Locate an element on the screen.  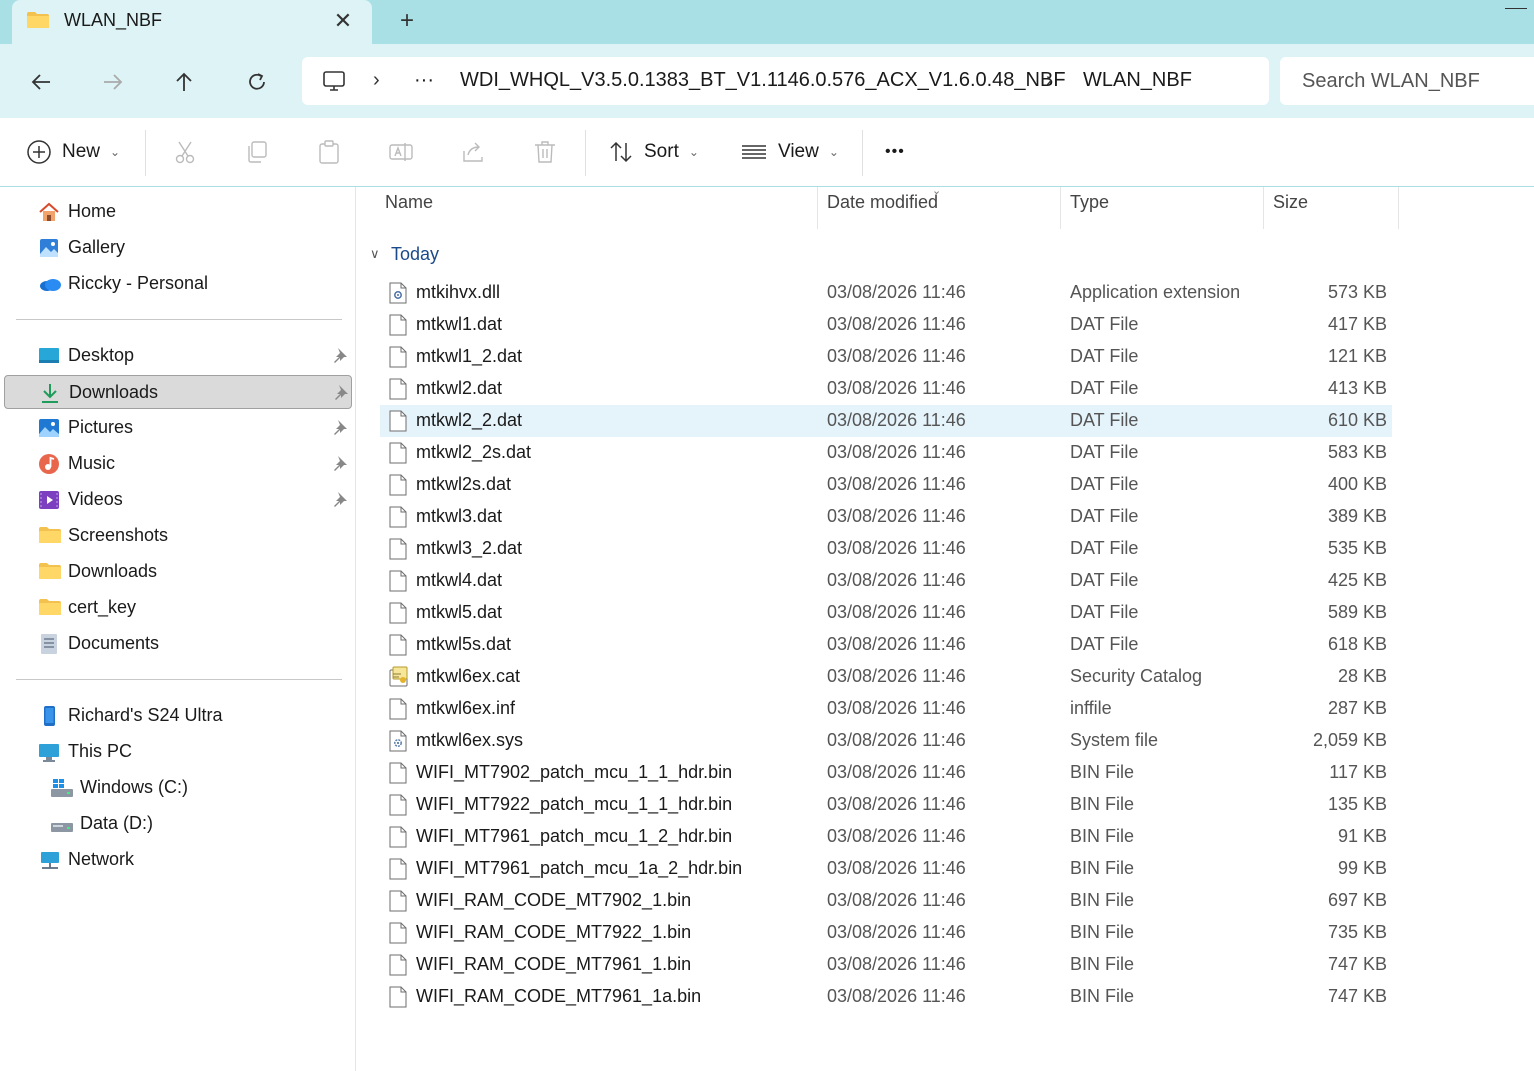
sidebar-item-gallery: Gallery is located at coordinates (178, 248).